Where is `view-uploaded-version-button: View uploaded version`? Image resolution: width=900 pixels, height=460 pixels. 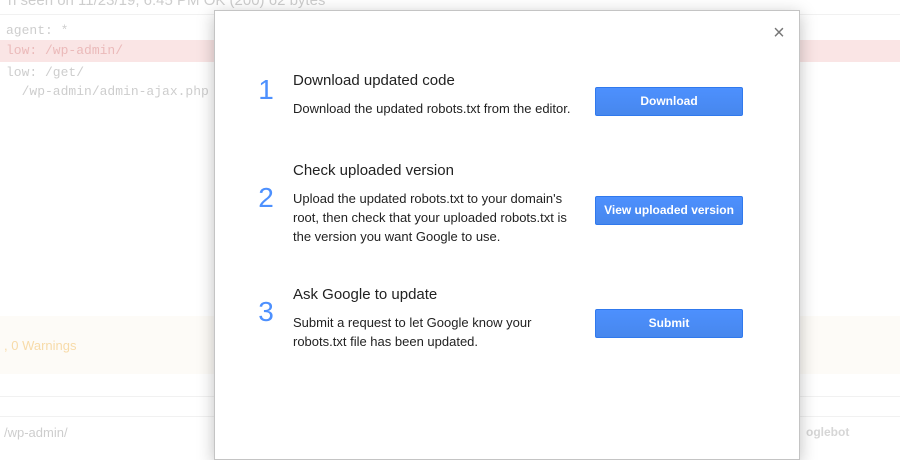
view-uploaded-version-button: View uploaded version is located at coordinates (669, 210).